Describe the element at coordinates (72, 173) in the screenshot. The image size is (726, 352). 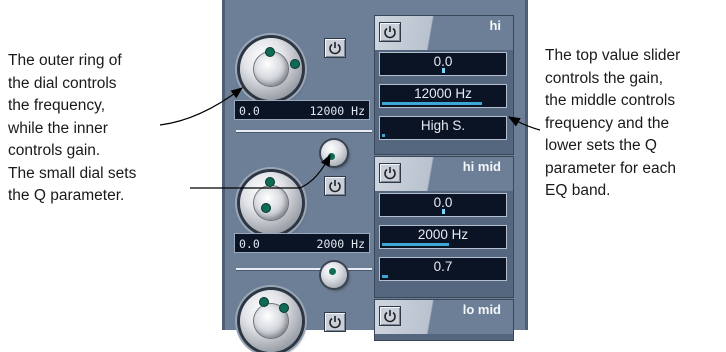
I see `annotation-line: The small dial sets` at that location.